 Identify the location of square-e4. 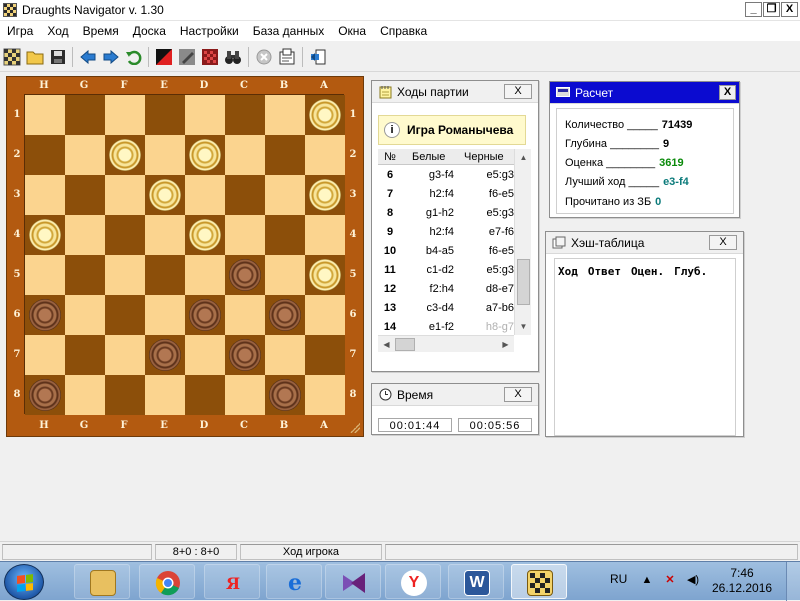
(165, 235).